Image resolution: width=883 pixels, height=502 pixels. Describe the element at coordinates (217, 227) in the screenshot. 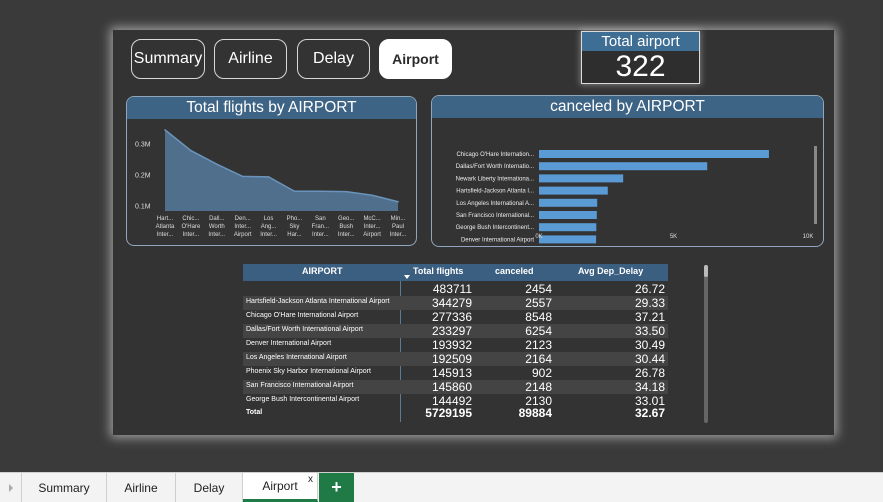

I see `x-tick-label: Worth` at that location.